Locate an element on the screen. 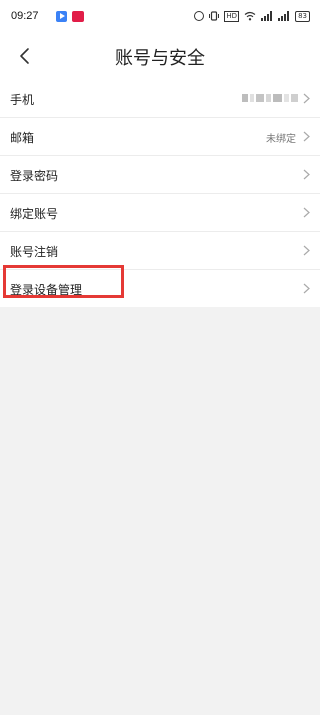 Image resolution: width=320 pixels, height=715 pixels. signal-icon is located at coordinates (267, 16).